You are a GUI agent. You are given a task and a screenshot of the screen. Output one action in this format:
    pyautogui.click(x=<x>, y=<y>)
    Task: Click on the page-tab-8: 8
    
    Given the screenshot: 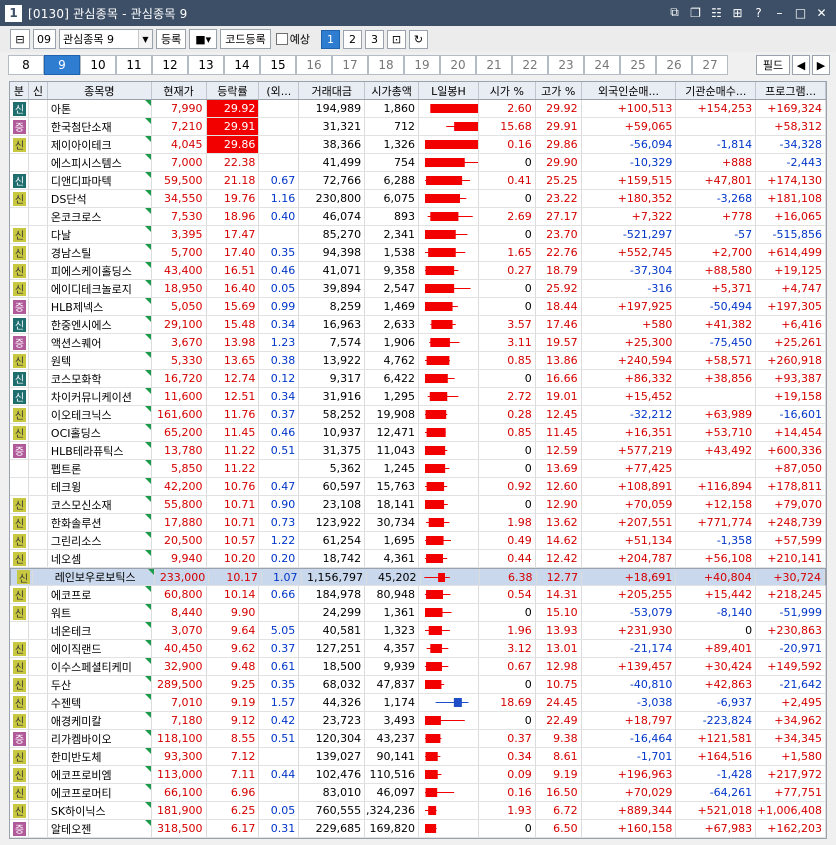 What is the action you would take?
    pyautogui.click(x=26, y=65)
    